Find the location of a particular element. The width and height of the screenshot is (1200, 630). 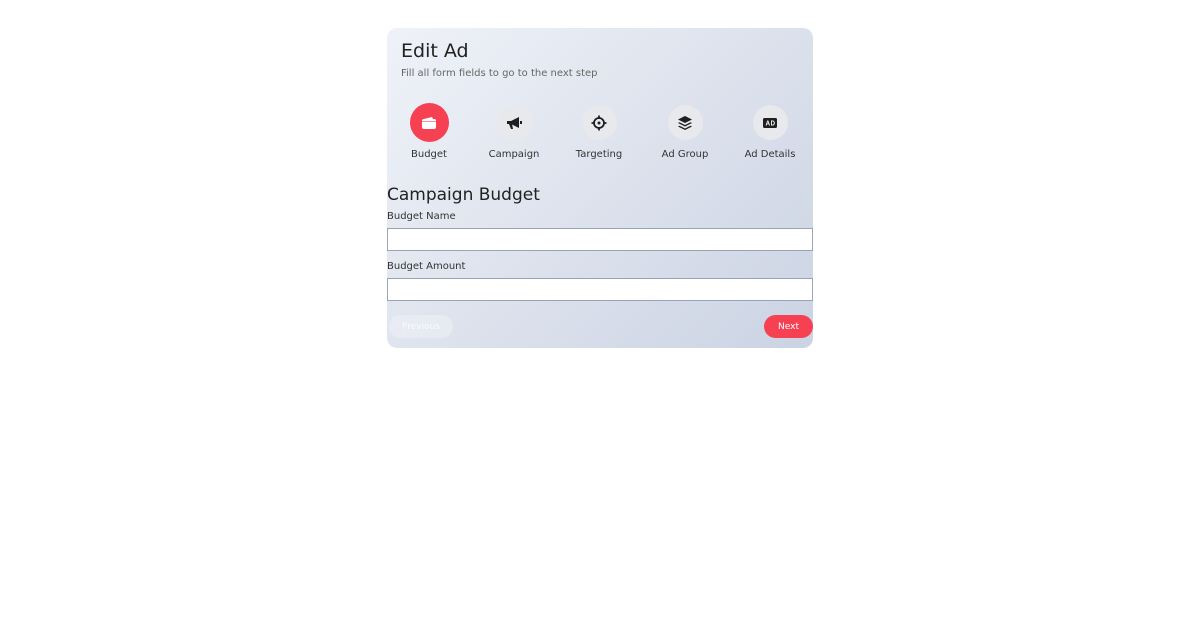

budget-name-input is located at coordinates (600, 239).